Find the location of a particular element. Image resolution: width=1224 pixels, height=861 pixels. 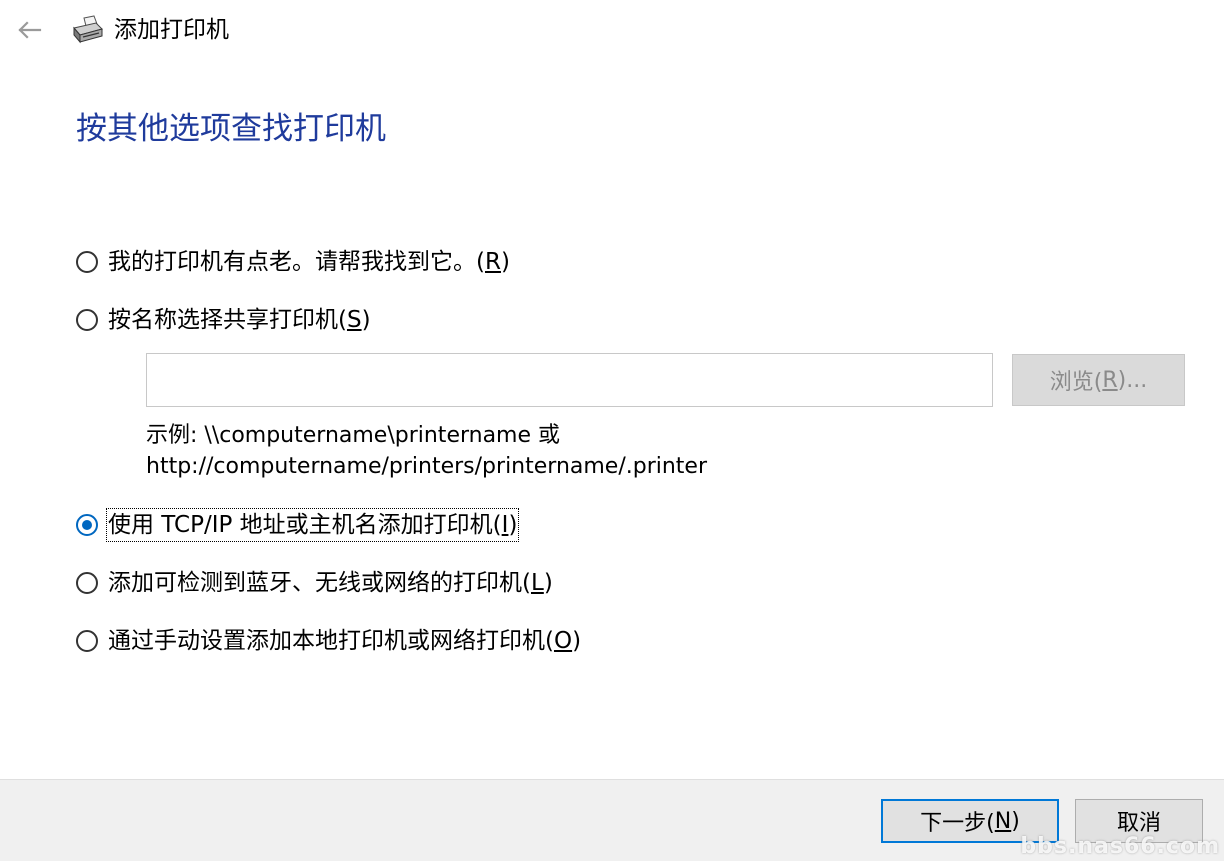

window-title: 添加打印机 is located at coordinates (171, 30).